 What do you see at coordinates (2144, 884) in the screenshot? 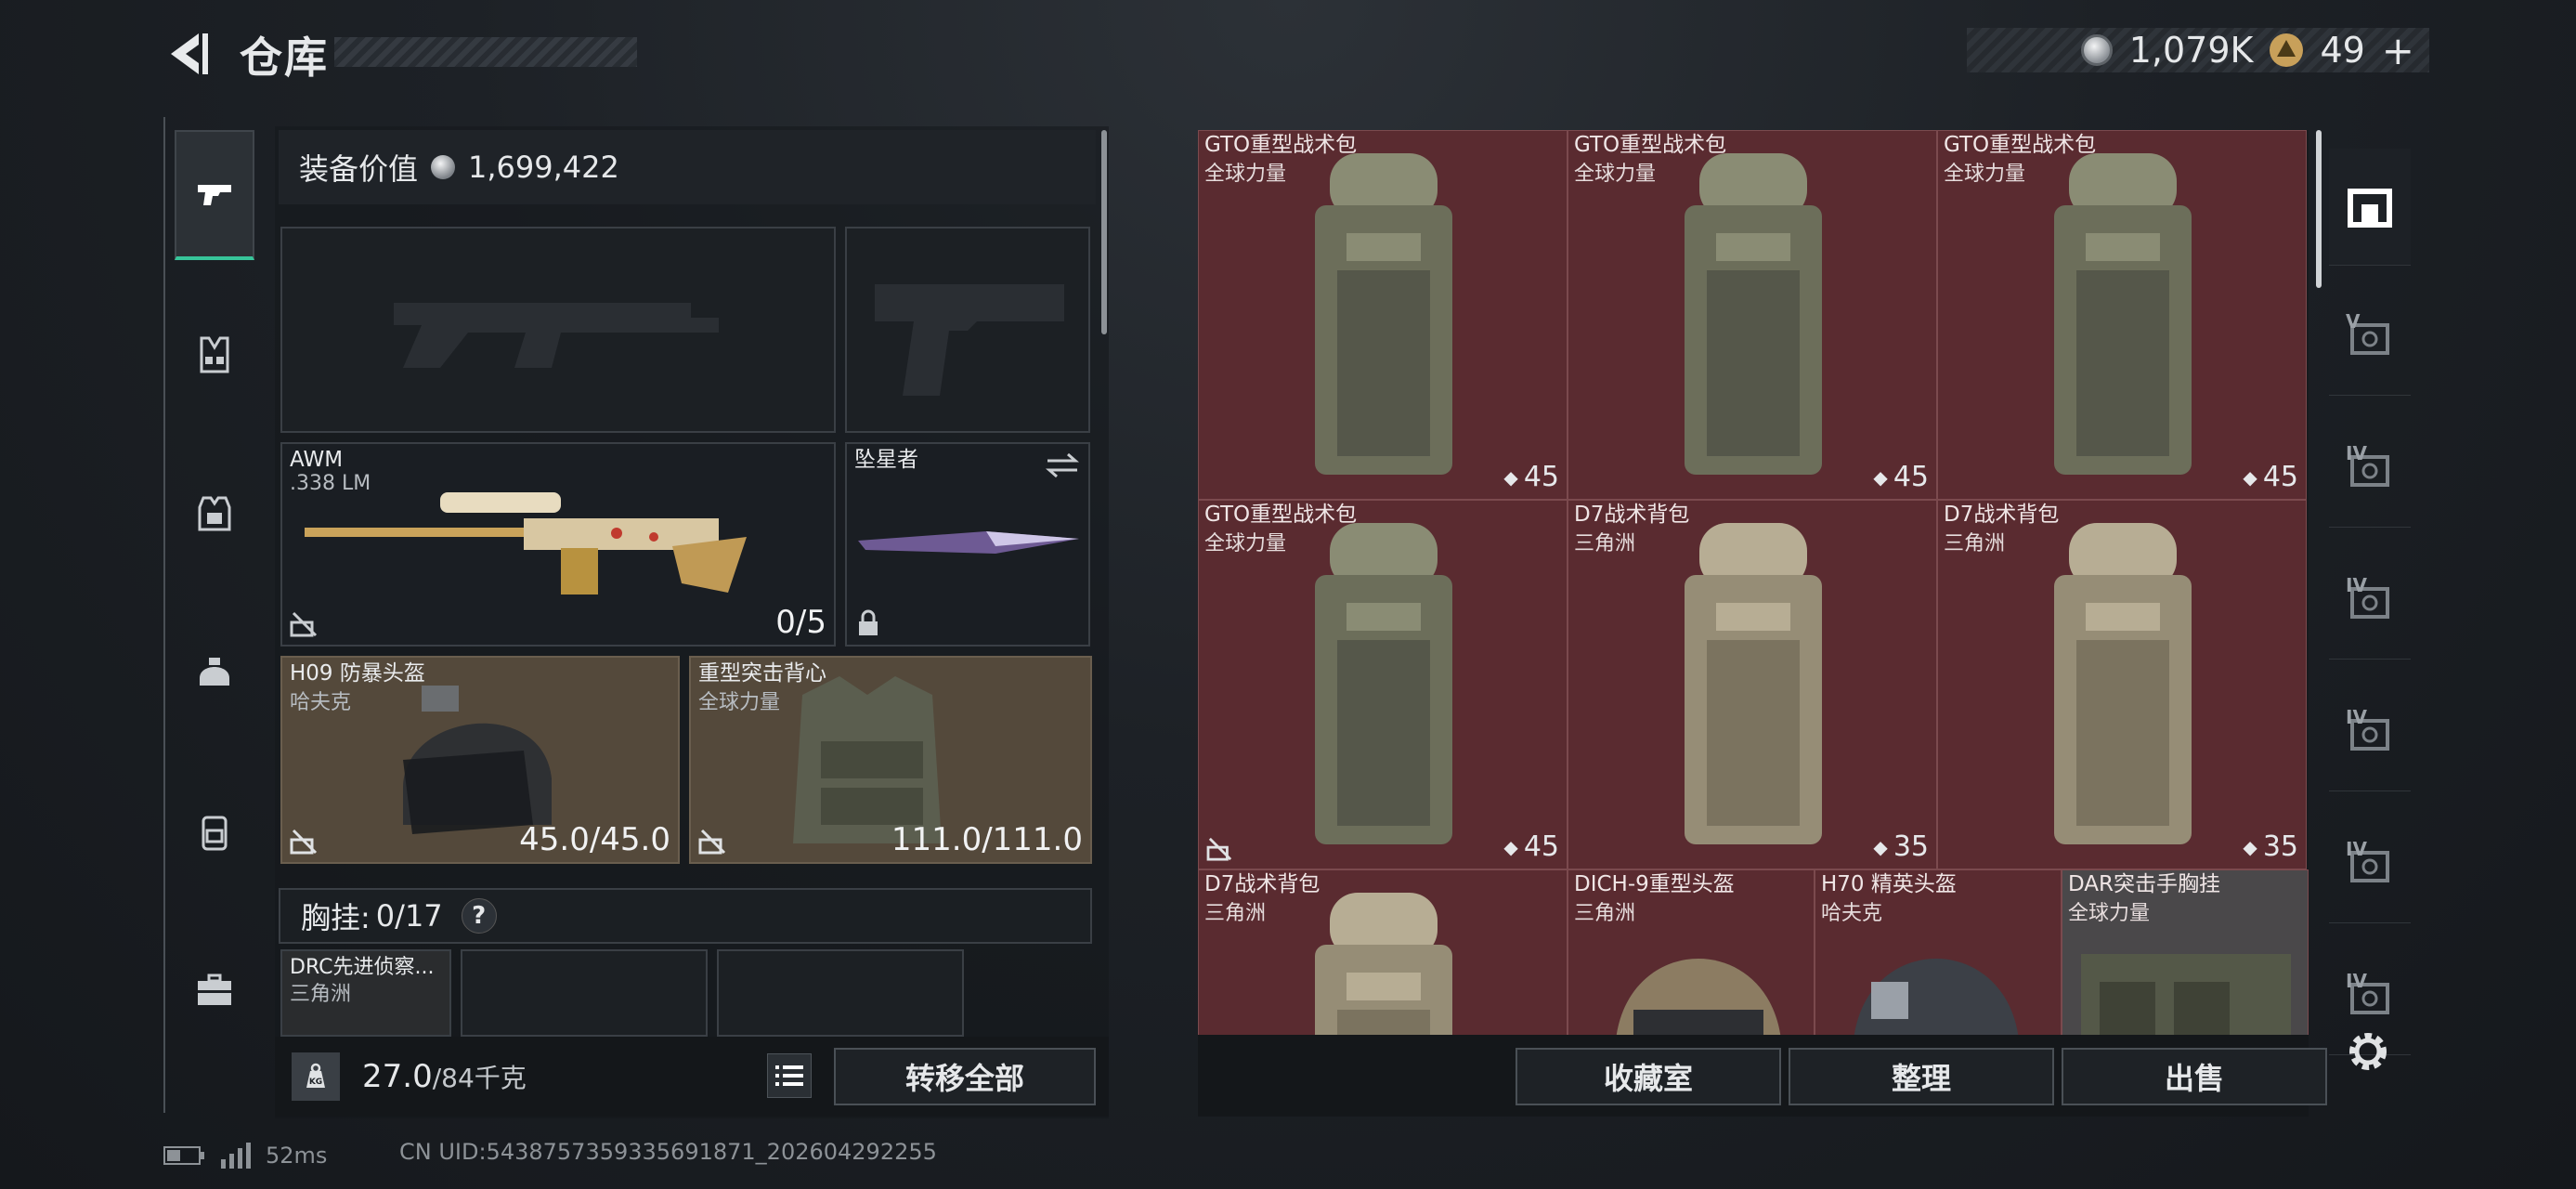
I see `storage-item-name: DAR突击手胸挂` at bounding box center [2144, 884].